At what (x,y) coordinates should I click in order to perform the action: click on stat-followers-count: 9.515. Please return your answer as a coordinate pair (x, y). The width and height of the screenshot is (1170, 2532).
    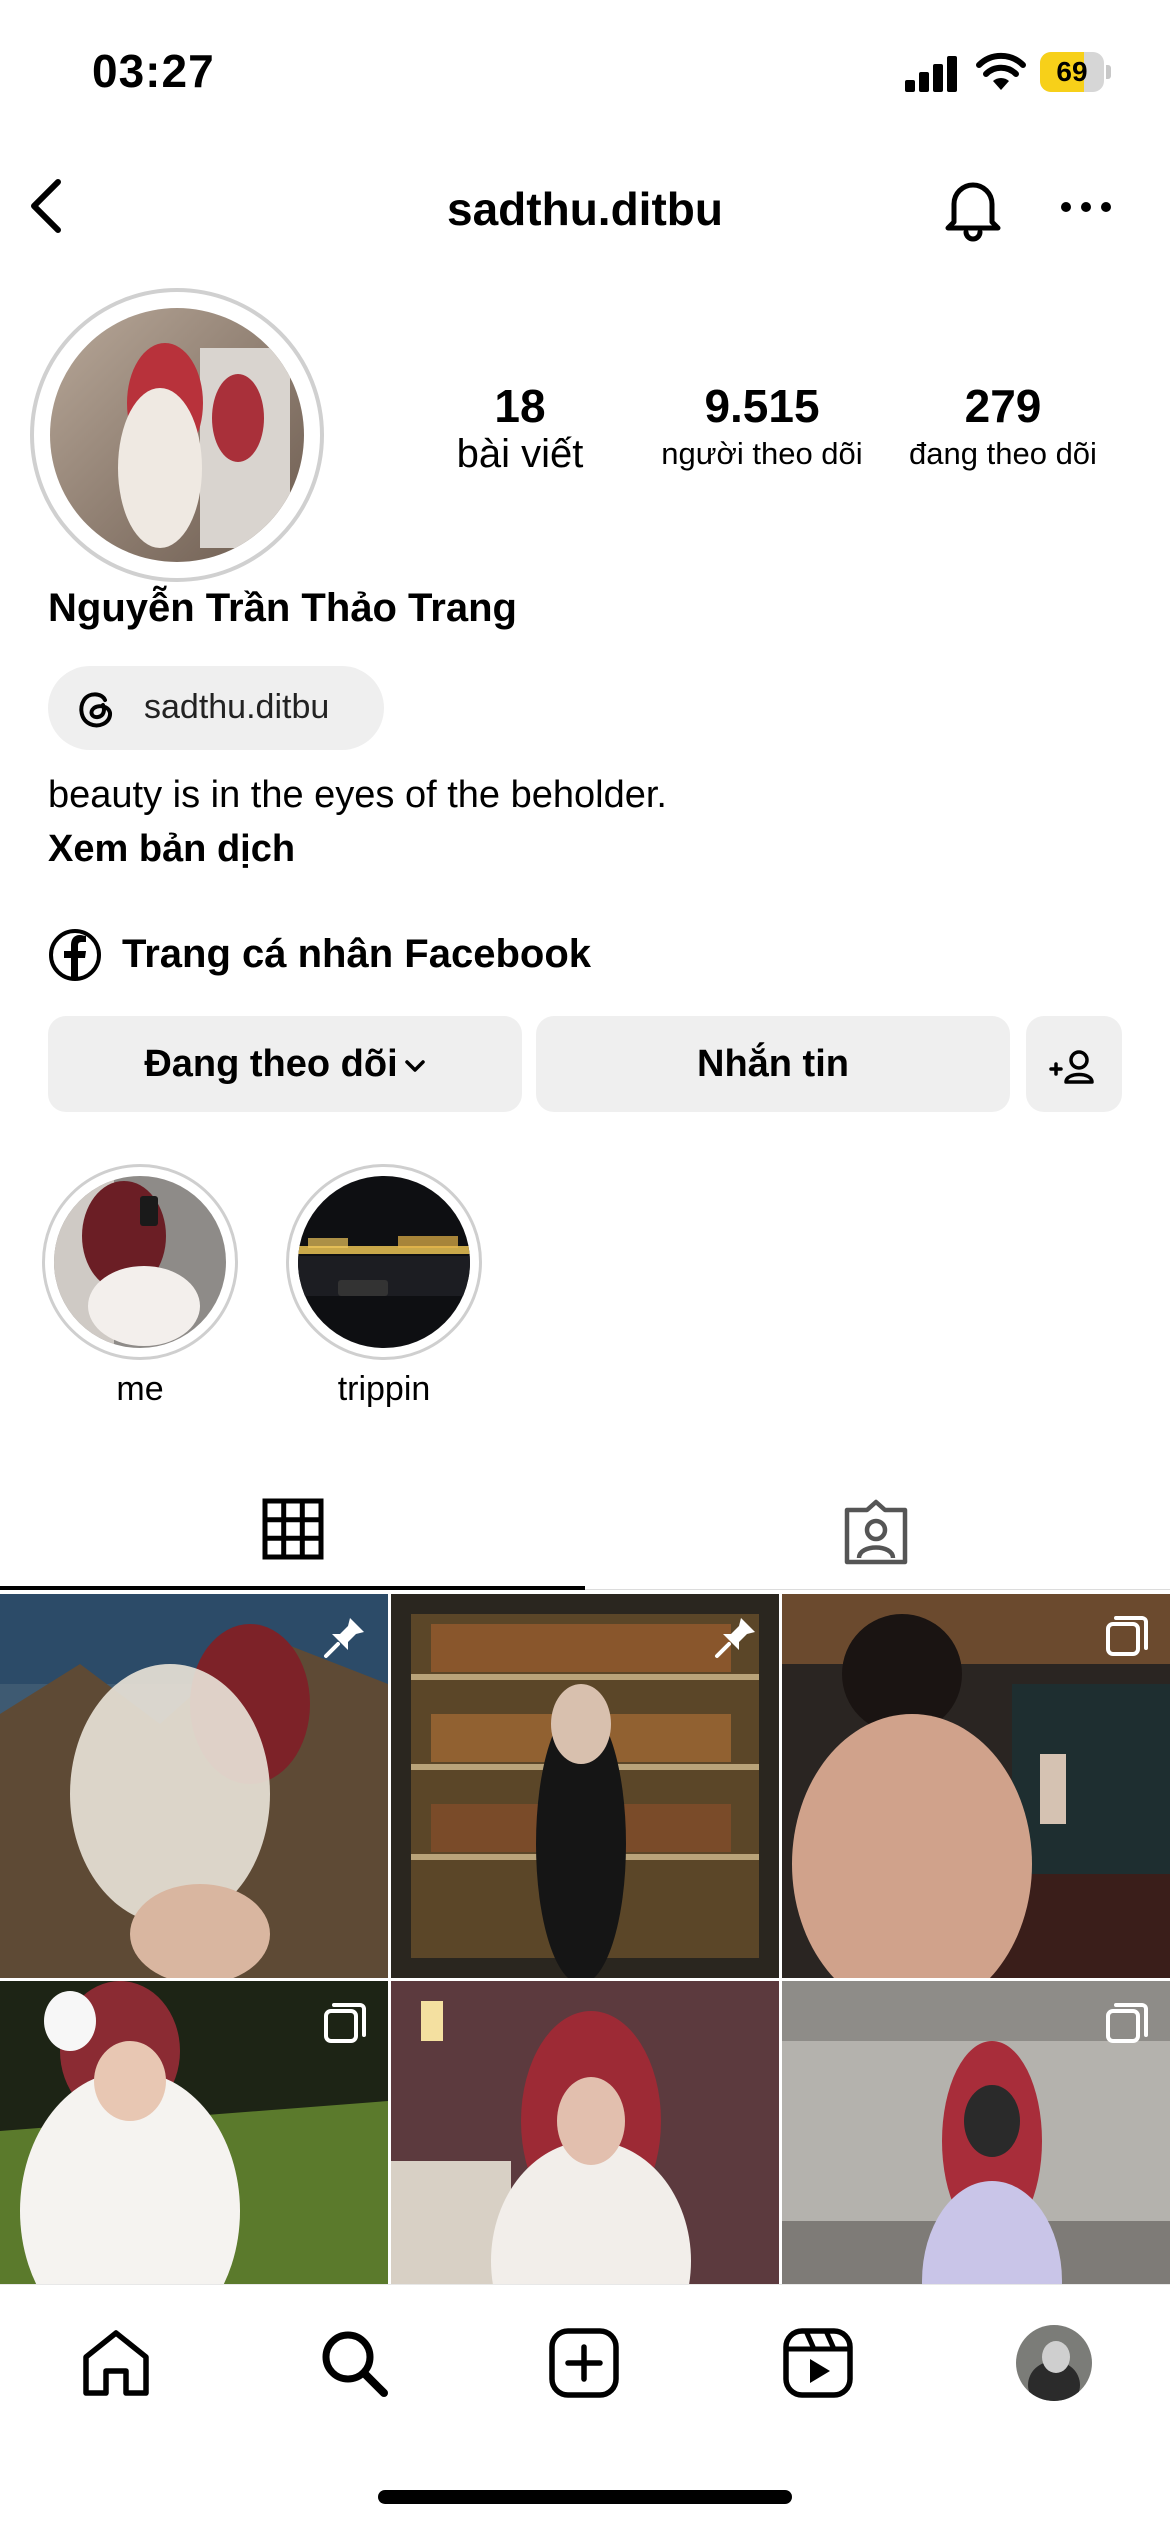
    Looking at the image, I should click on (762, 406).